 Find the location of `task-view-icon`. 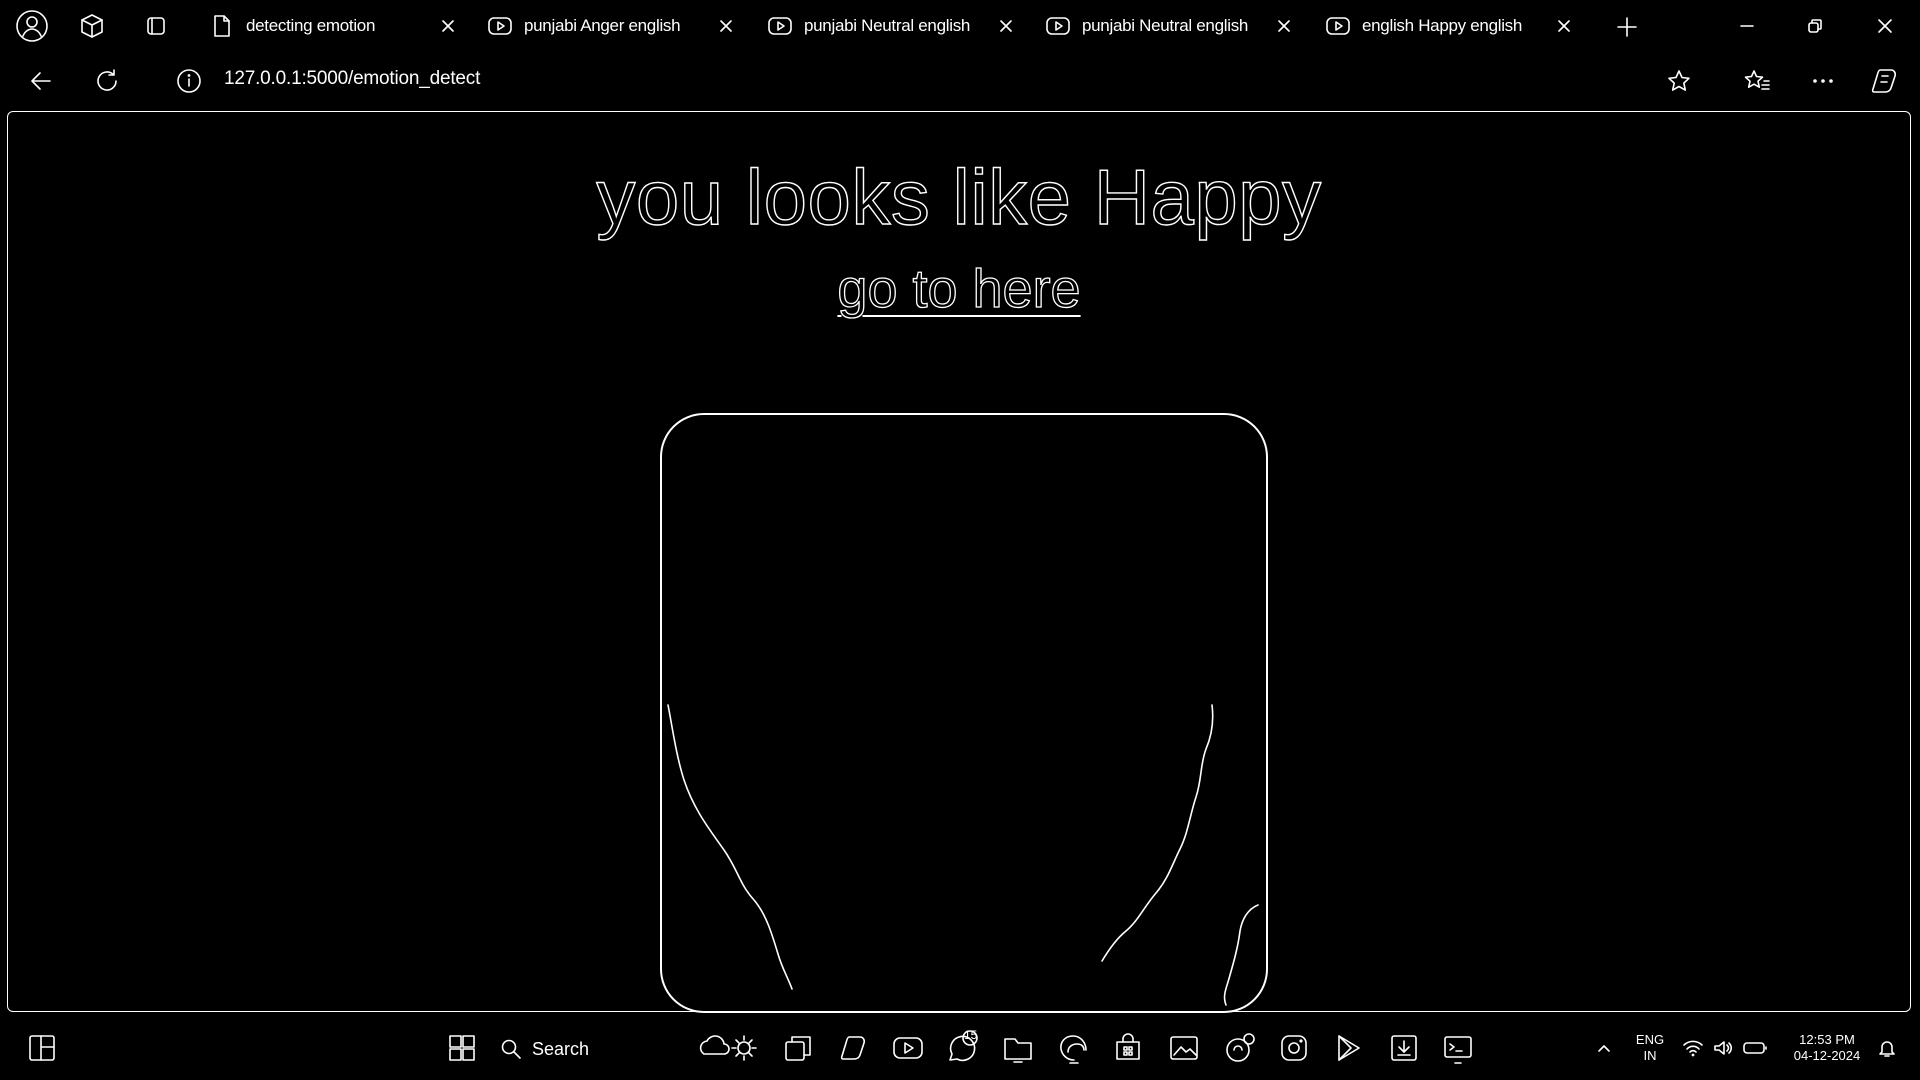

task-view-icon is located at coordinates (798, 1048).